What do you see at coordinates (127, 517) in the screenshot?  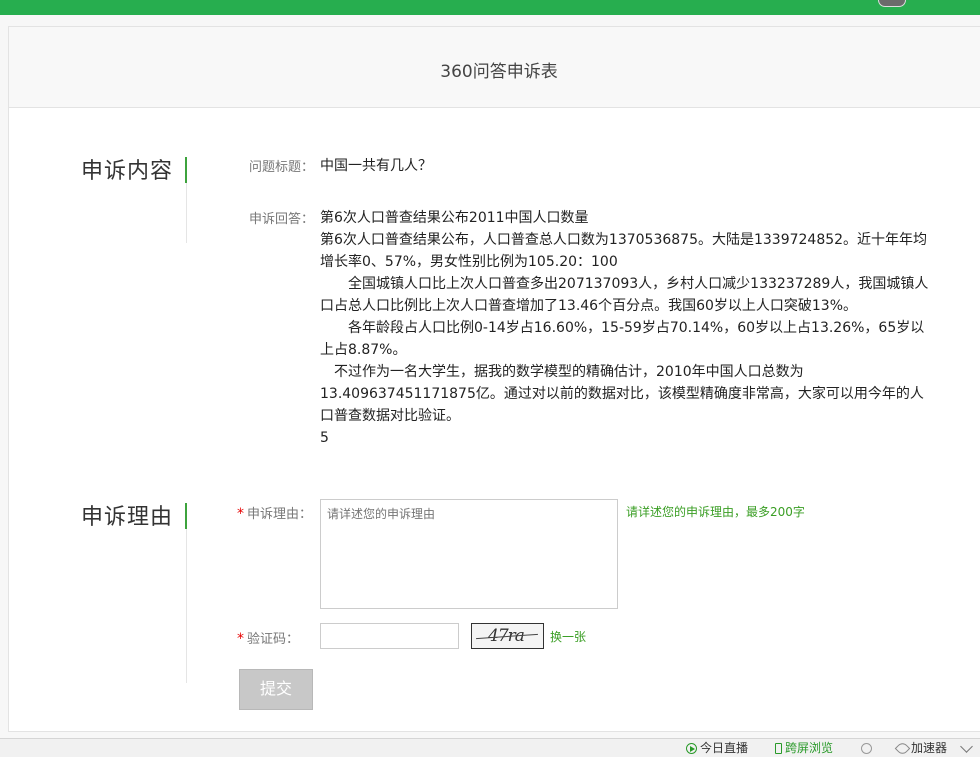 I see `section-title-reason: 申诉理由` at bounding box center [127, 517].